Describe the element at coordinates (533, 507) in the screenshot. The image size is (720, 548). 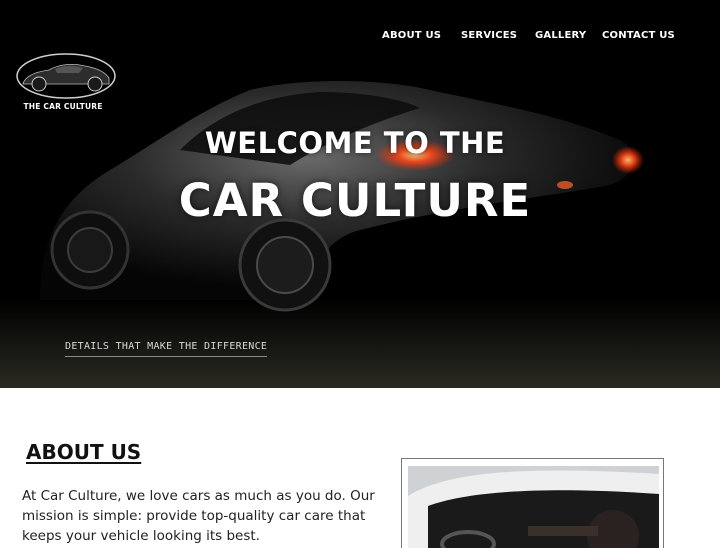
I see `car-interior-image` at that location.